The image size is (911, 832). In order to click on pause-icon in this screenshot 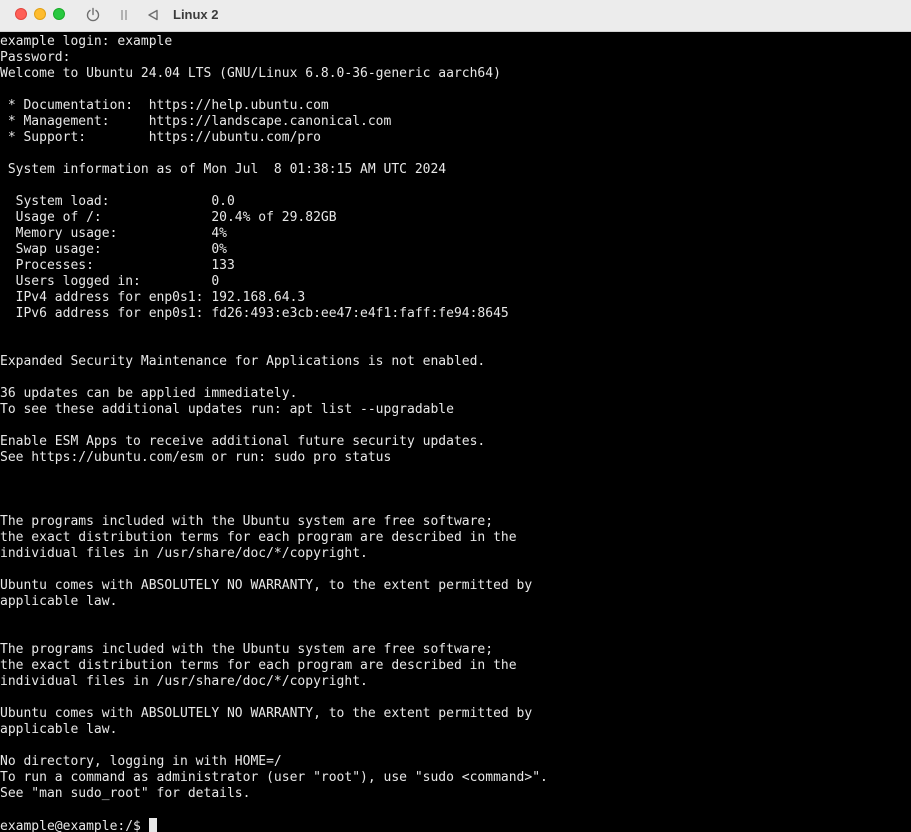, I will do `click(124, 15)`.